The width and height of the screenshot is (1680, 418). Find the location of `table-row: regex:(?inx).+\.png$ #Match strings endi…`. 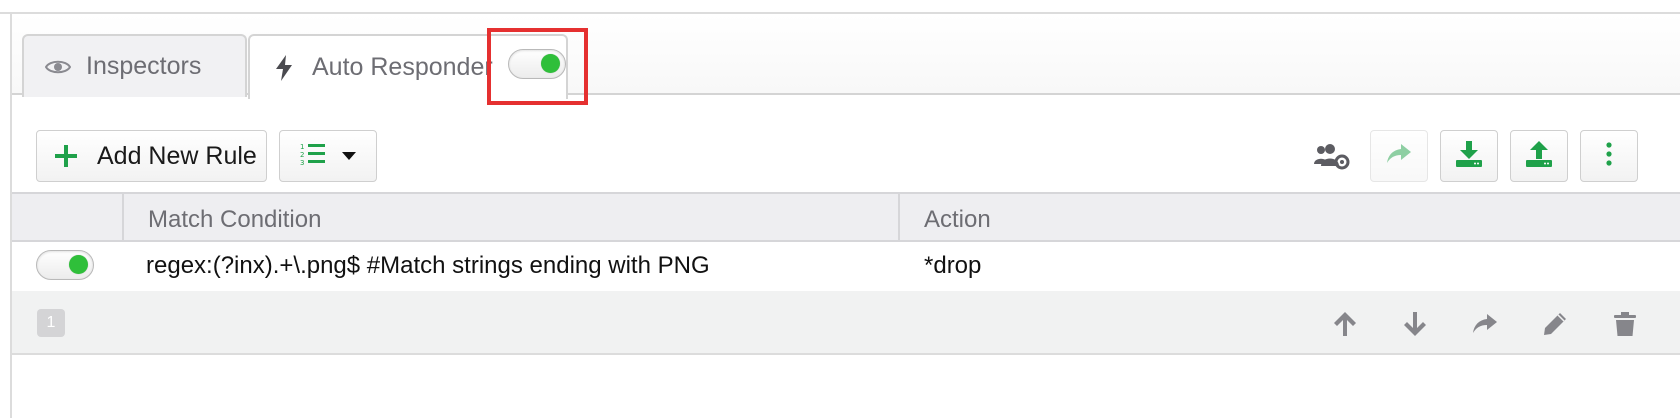

table-row: regex:(?inx).+\.png$ #Match strings endi… is located at coordinates (846, 266).